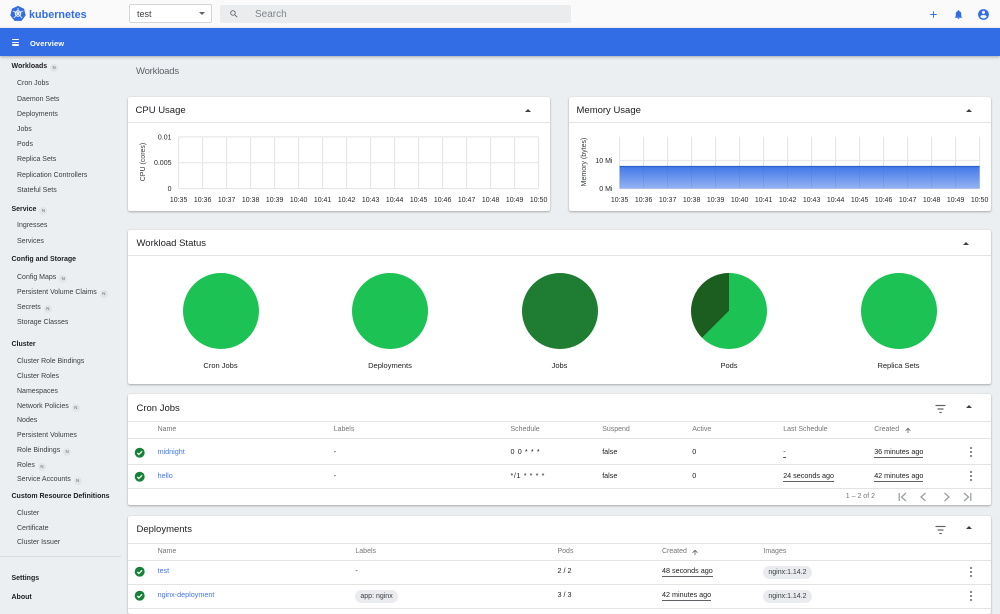 The width and height of the screenshot is (1000, 614). I want to click on svg-text: 0.01, so click(165, 137).